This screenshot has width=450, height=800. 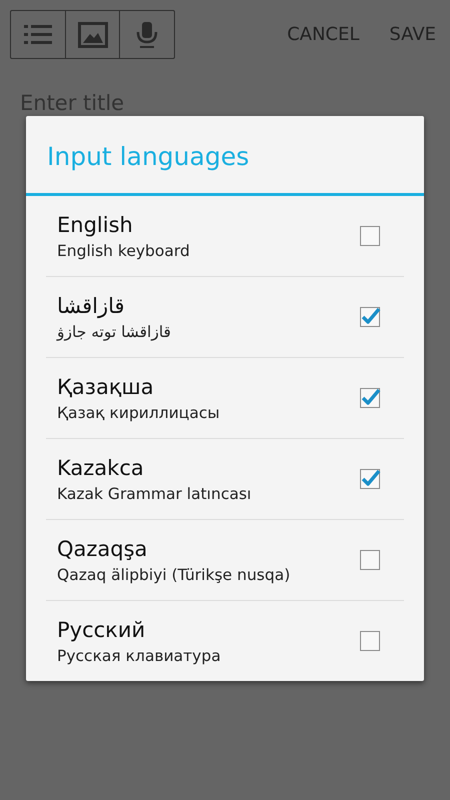 I want to click on language-subtitle: Kazak Grammar latıncası, so click(x=154, y=493).